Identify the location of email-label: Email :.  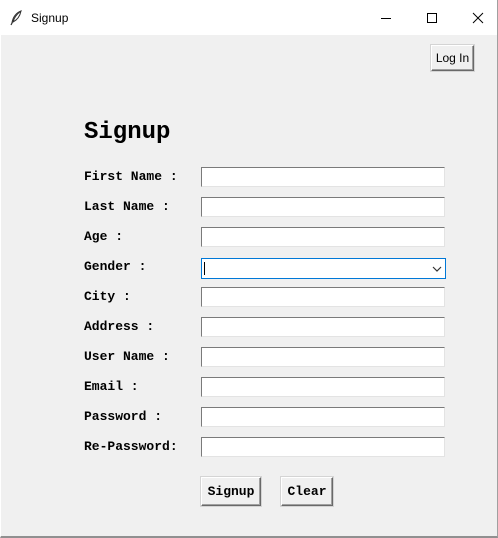
(111, 386).